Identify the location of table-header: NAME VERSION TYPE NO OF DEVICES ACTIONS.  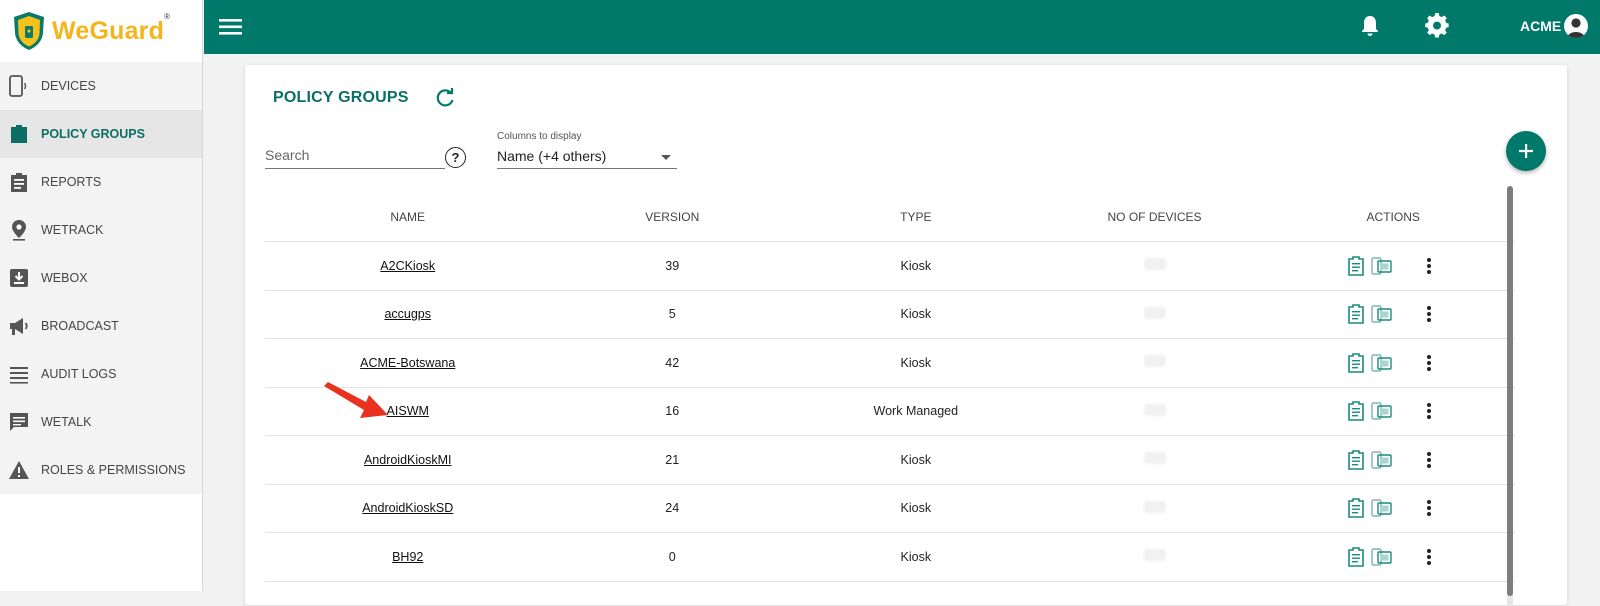
(890, 217).